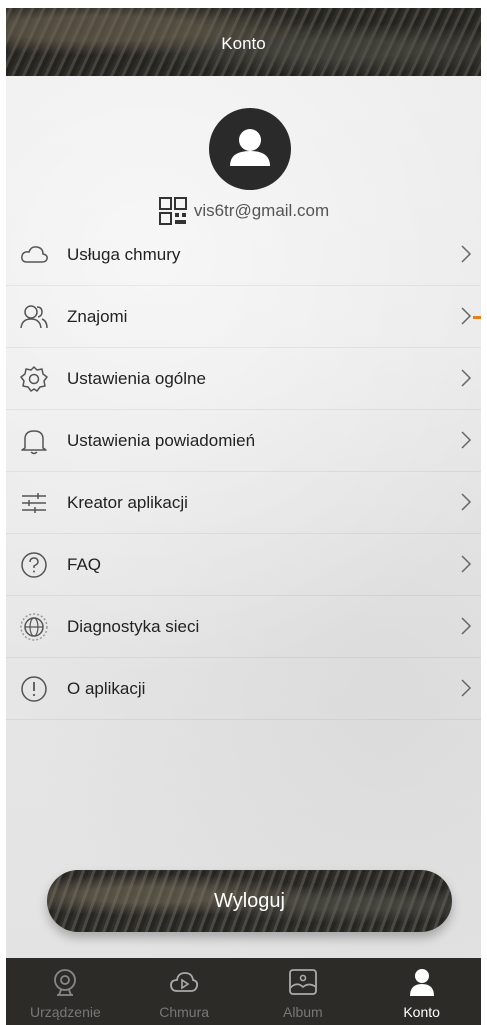 The height and width of the screenshot is (1025, 487). Describe the element at coordinates (303, 1012) in the screenshot. I see `tab-label: Album` at that location.